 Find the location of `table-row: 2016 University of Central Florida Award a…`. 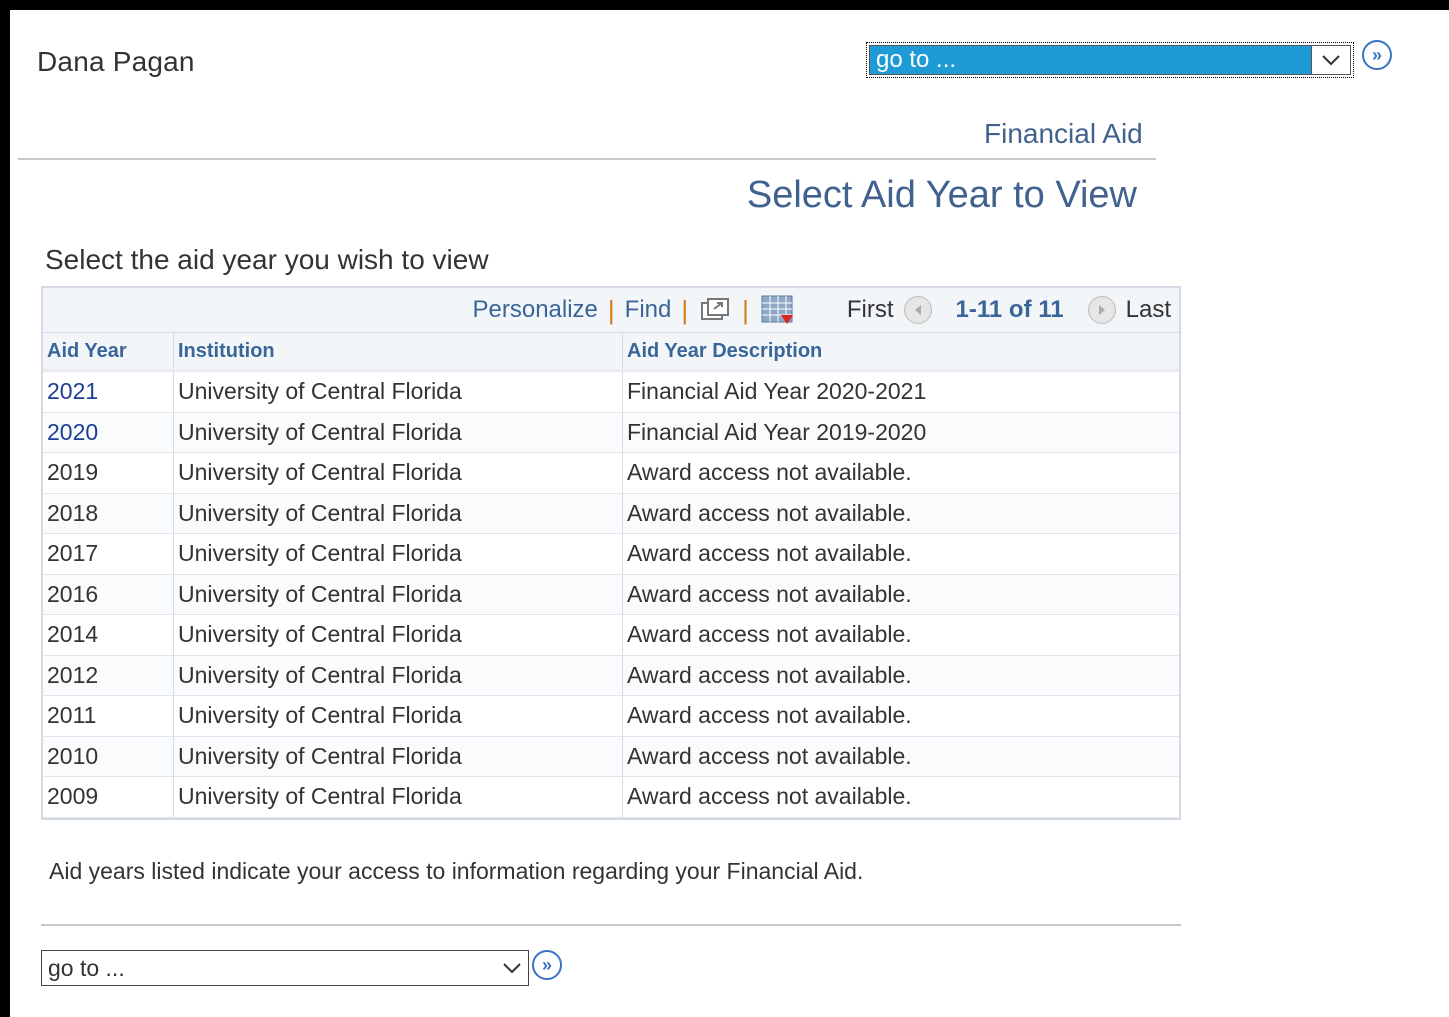

table-row: 2016 University of Central Florida Award a… is located at coordinates (611, 594).